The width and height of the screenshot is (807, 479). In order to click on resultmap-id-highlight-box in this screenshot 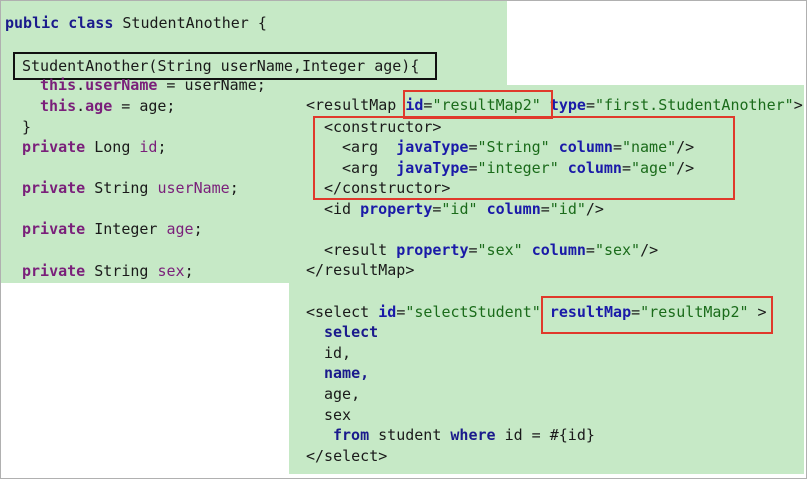, I will do `click(478, 104)`.